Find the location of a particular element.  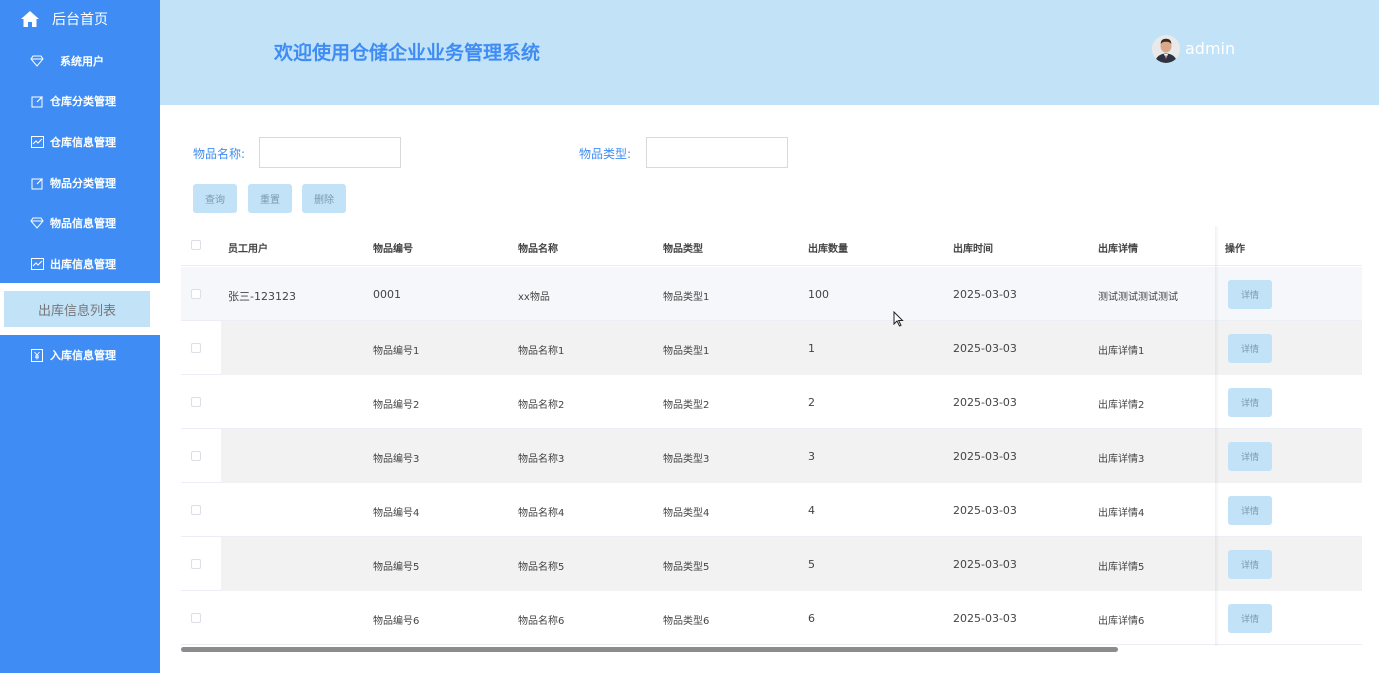

horizontal-scrollbar is located at coordinates (649, 649).